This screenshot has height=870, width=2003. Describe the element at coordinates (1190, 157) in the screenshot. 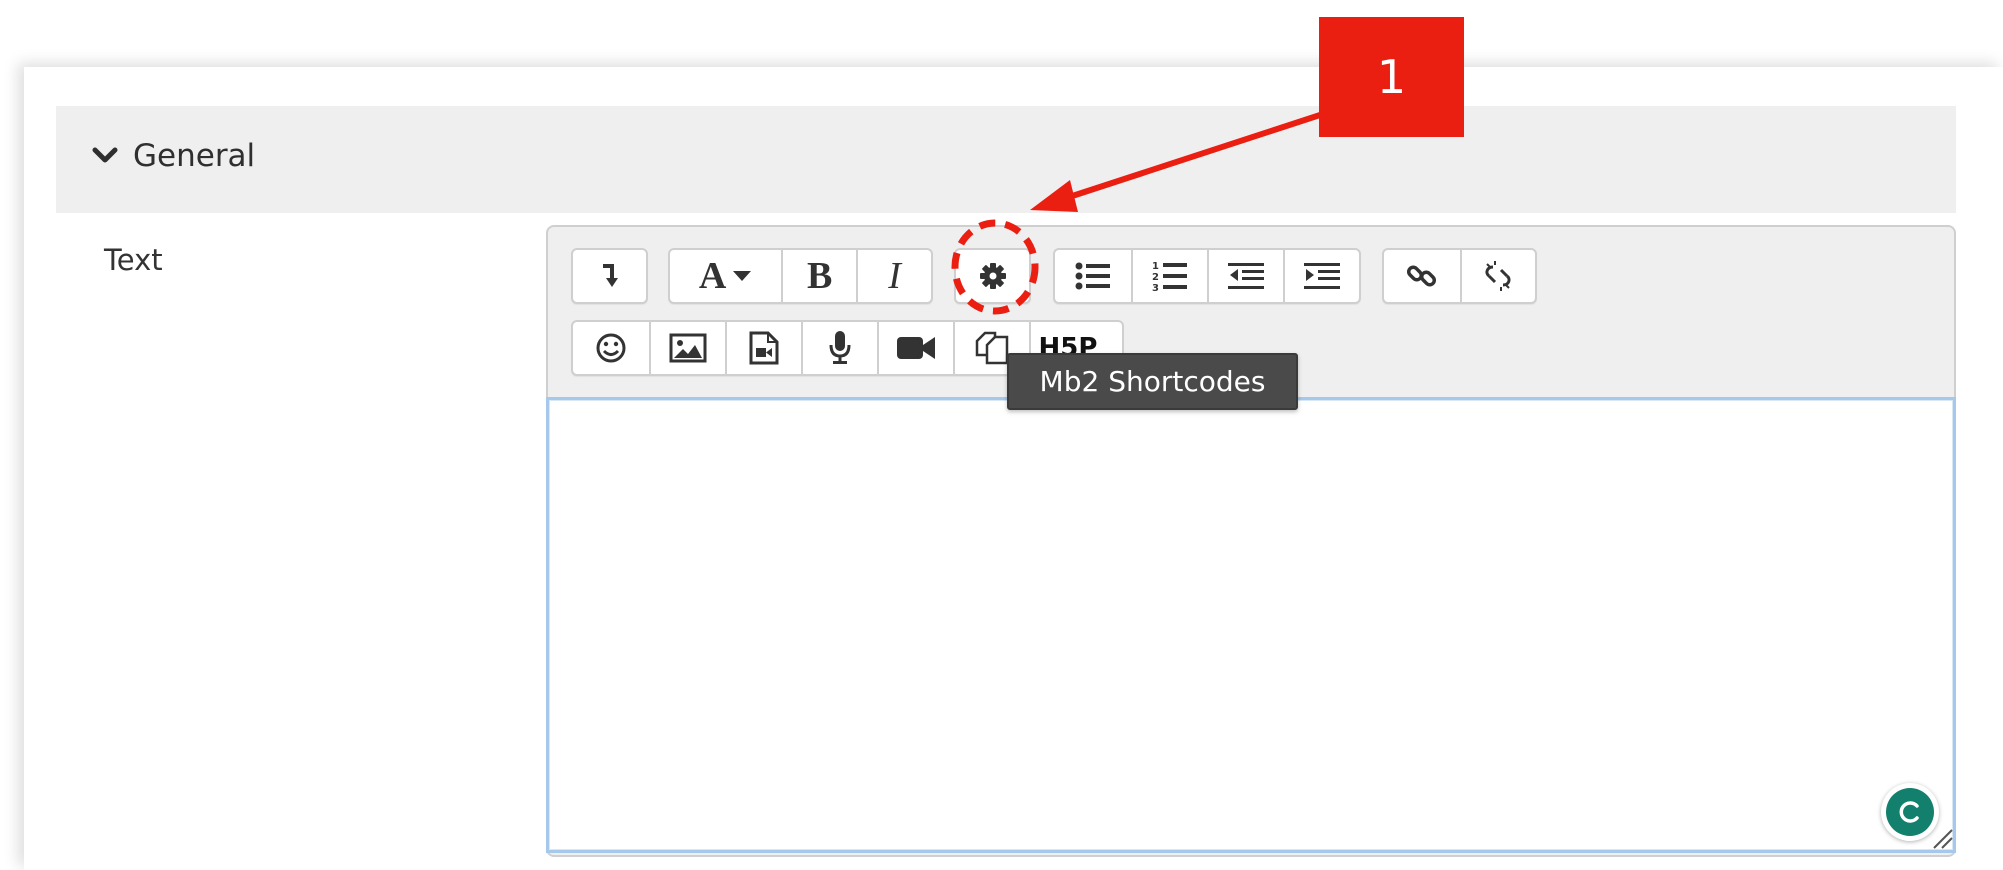

I see `annotation-arrow` at that location.